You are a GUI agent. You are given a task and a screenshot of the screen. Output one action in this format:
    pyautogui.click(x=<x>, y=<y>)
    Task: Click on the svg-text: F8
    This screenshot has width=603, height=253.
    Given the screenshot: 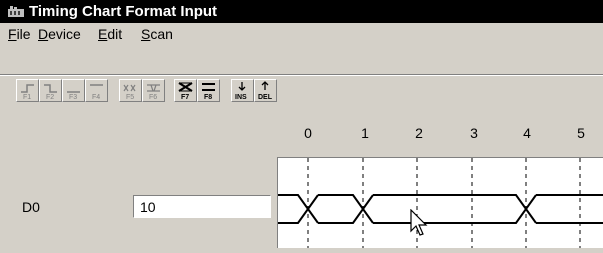 What is the action you would take?
    pyautogui.click(x=208, y=97)
    